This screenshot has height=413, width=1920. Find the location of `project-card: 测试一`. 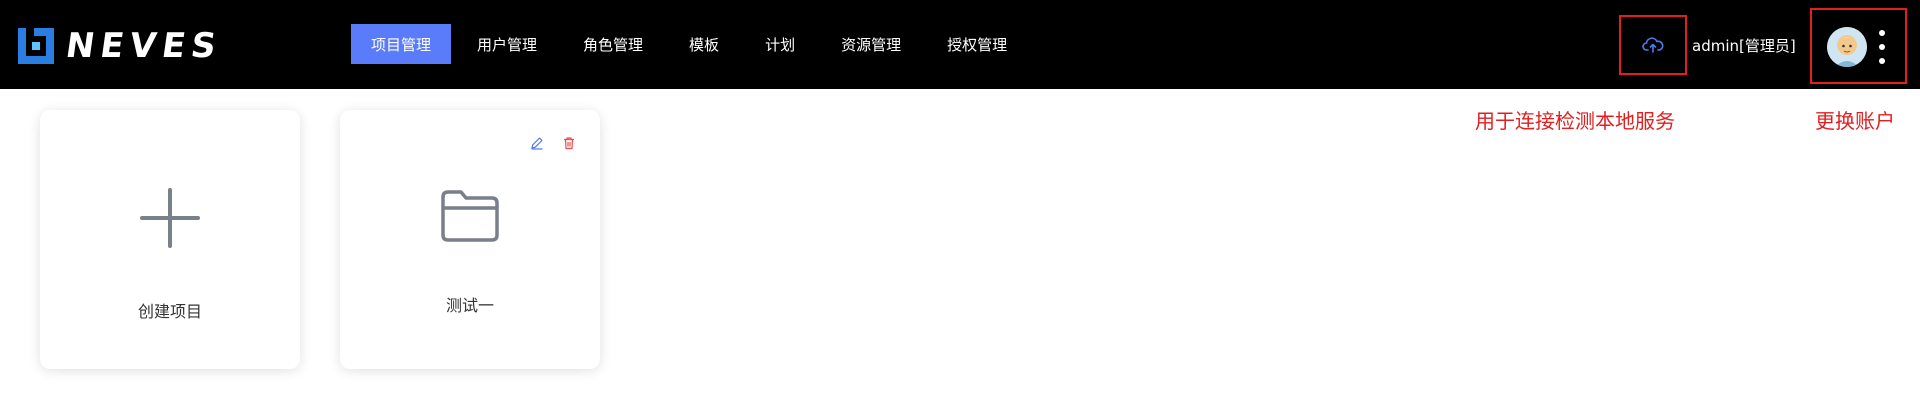

project-card: 测试一 is located at coordinates (470, 239).